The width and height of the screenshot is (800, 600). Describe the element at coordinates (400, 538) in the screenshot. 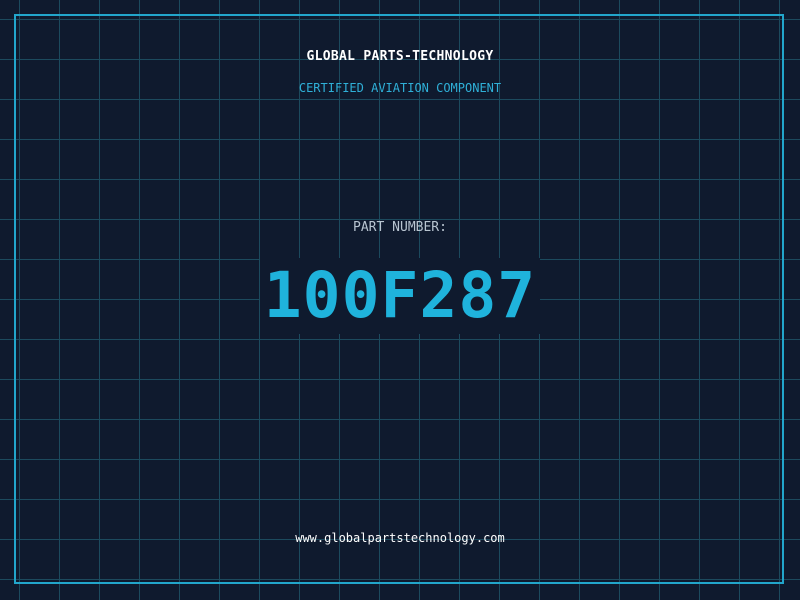

I see `website-url: www.globalpartstechnology.com` at that location.